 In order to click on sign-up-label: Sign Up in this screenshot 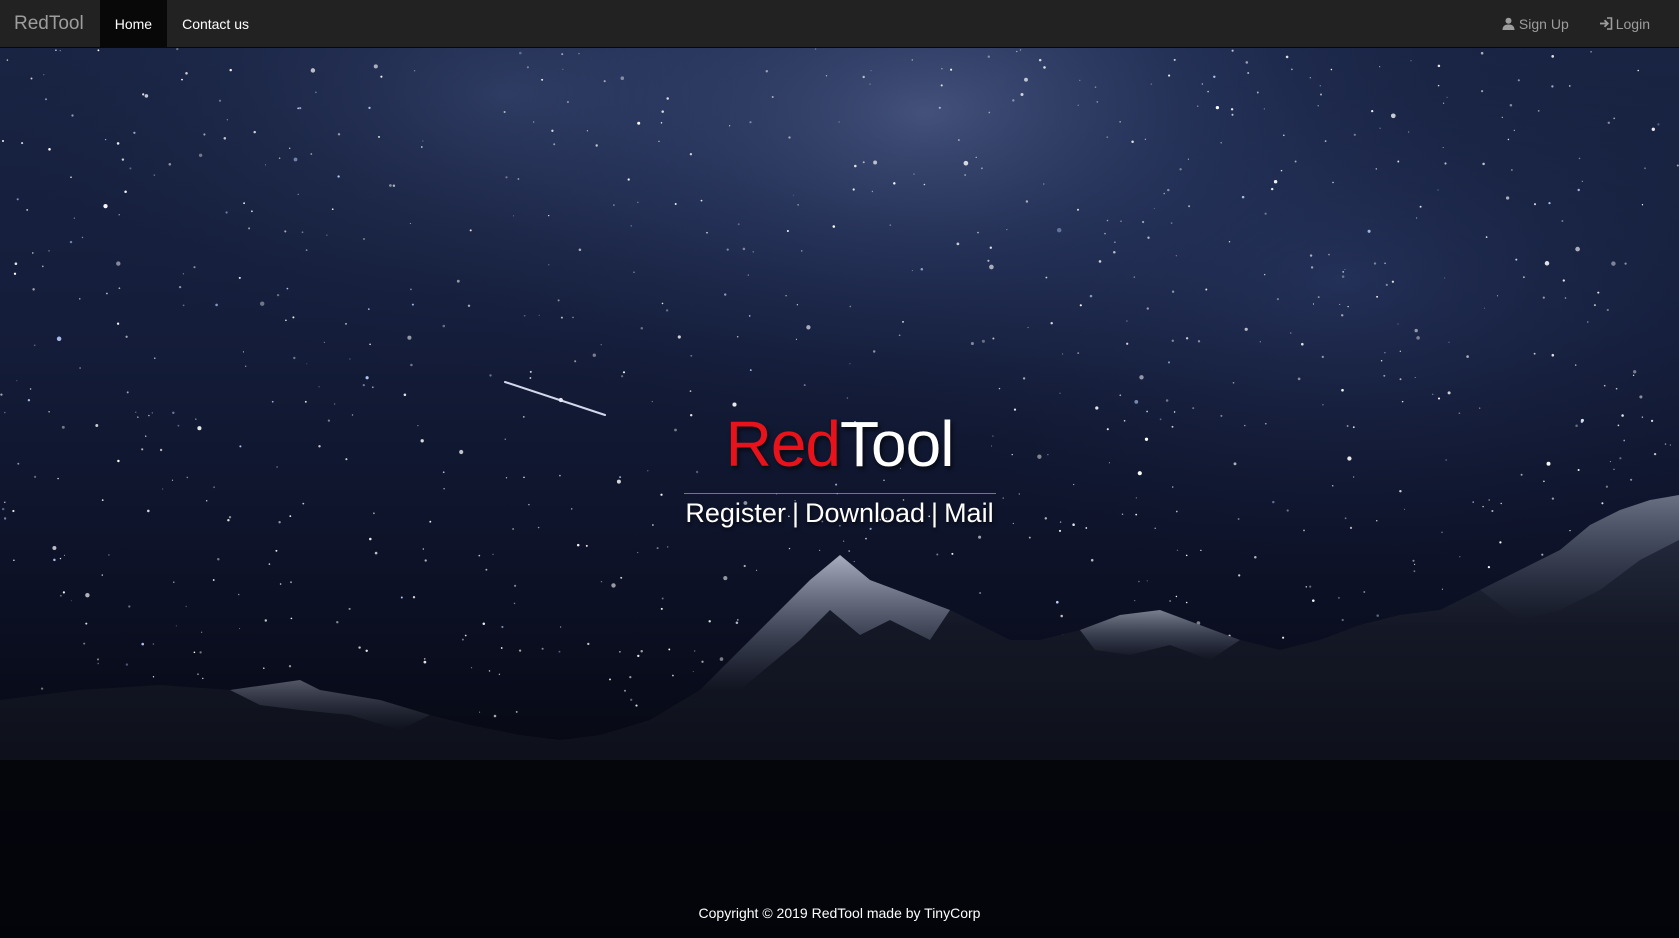, I will do `click(1543, 23)`.